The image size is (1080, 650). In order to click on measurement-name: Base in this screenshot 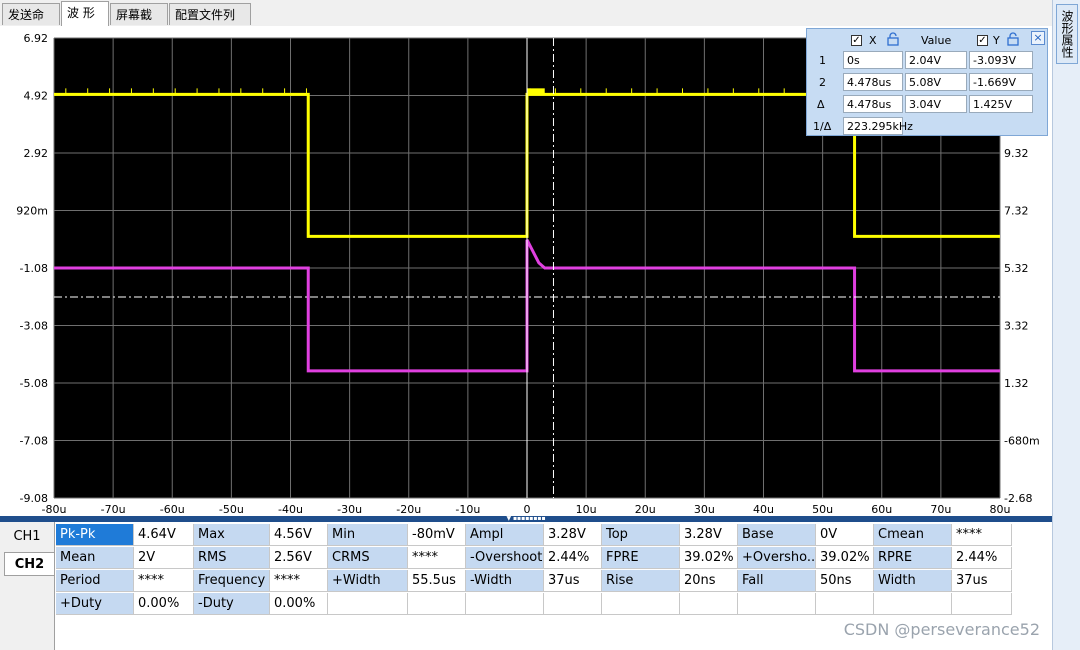, I will do `click(777, 535)`.